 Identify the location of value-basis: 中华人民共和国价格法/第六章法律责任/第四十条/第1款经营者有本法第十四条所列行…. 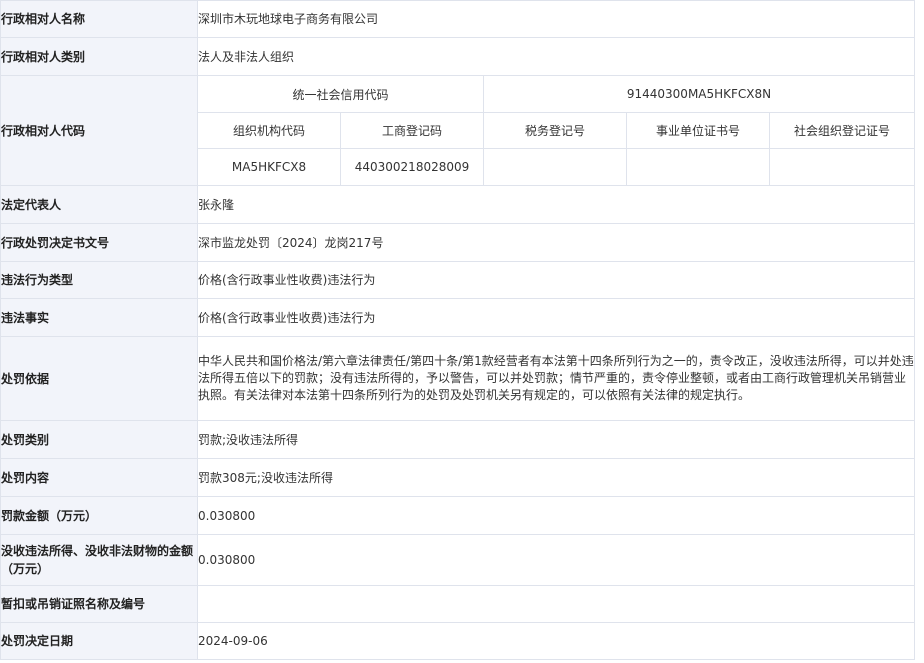
(556, 378).